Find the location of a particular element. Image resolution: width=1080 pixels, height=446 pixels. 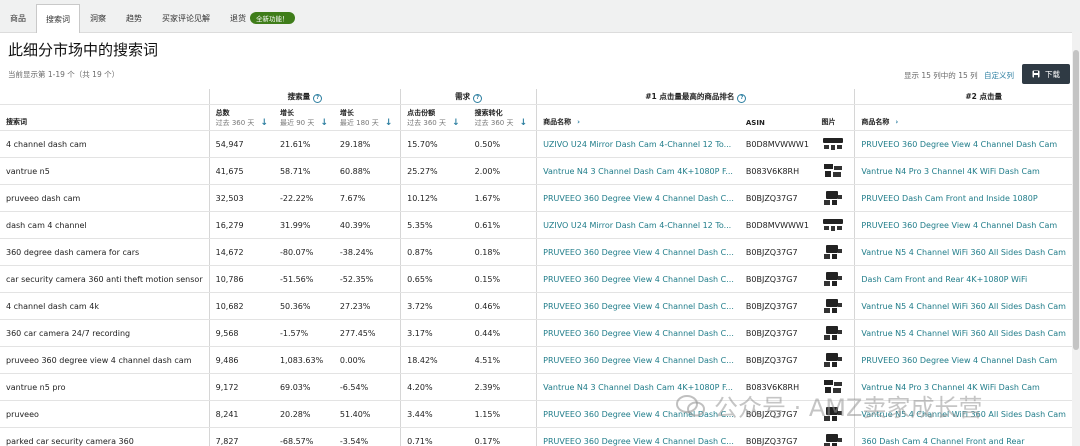

growth-180-cell: 29.18% is located at coordinates (367, 144).